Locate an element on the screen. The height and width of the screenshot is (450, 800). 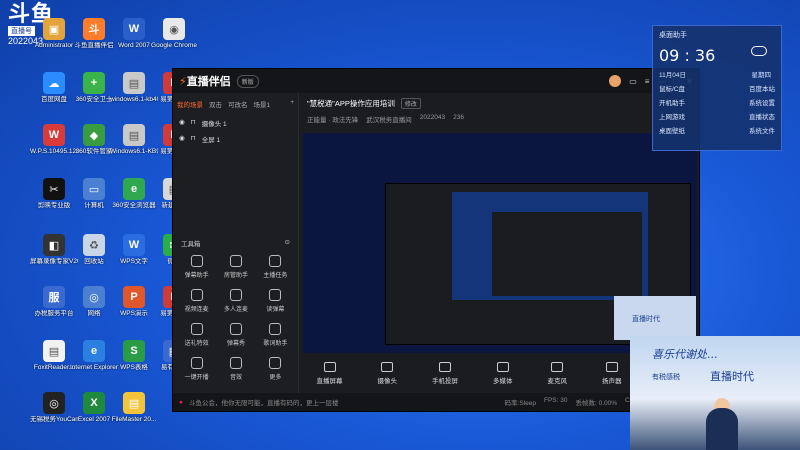
tool-button: 读弹幕 is located at coordinates (275, 301).